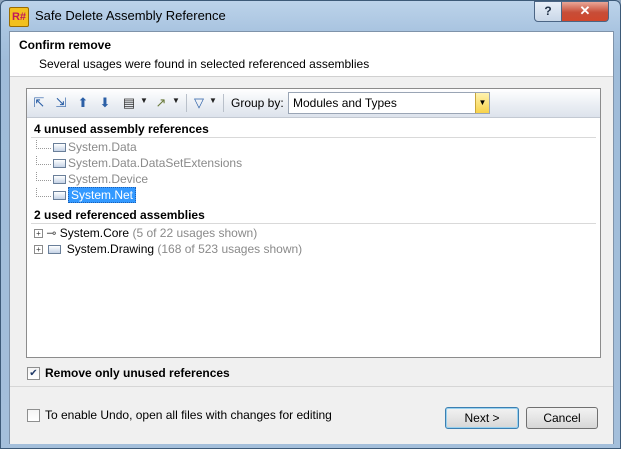  Describe the element at coordinates (137, 373) in the screenshot. I see `remove-only-unused-label: Remove only unused references` at that location.